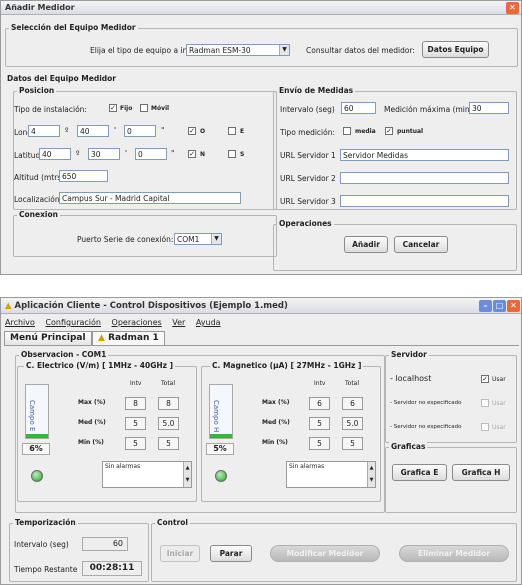  I want to click on total-header: Total, so click(352, 383).